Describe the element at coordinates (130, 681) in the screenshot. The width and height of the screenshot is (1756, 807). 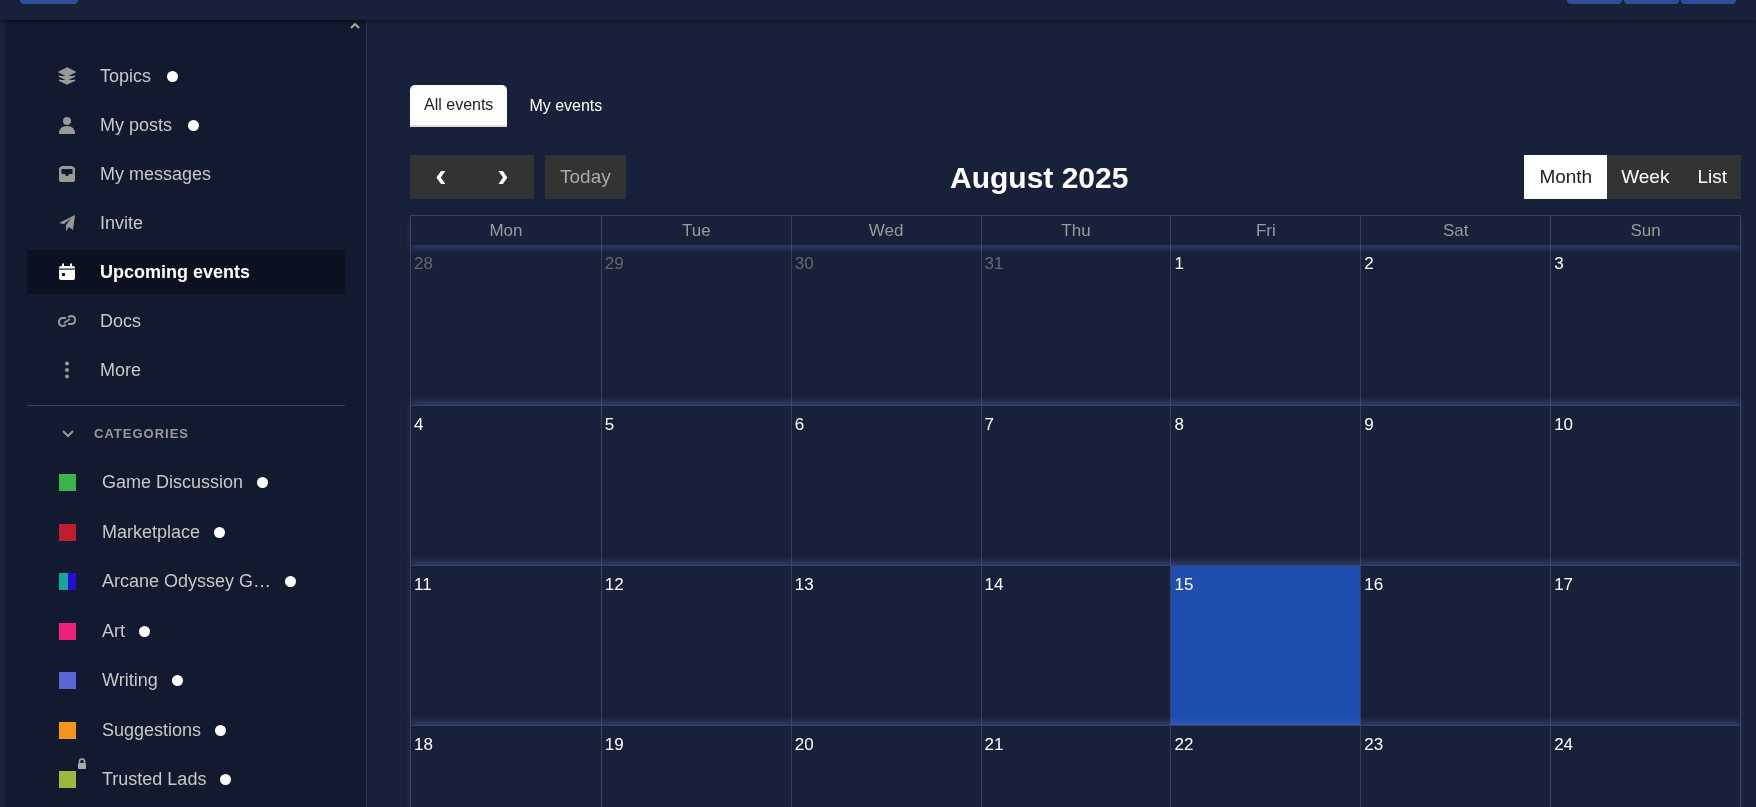
I see `category-link: Writing` at that location.